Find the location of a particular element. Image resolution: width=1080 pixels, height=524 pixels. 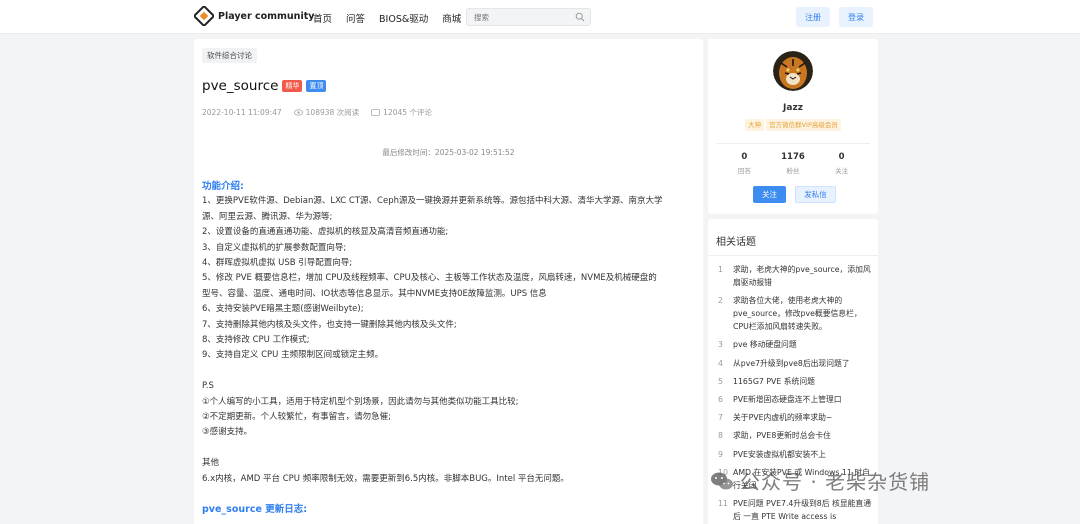

related-index: 1 is located at coordinates (720, 269).